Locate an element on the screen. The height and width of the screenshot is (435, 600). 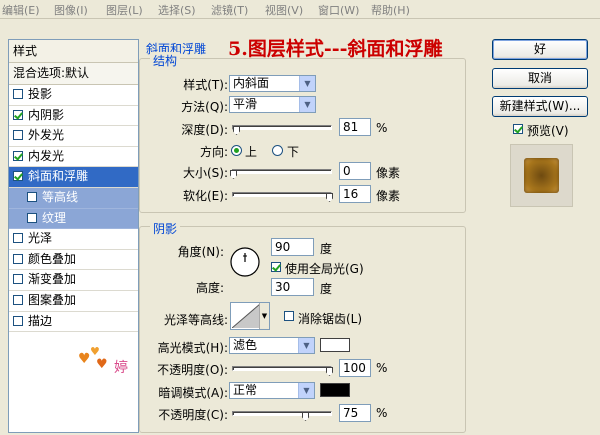
overlay-title: 5.图层样式---斜面和浮雕 is located at coordinates (335, 49).